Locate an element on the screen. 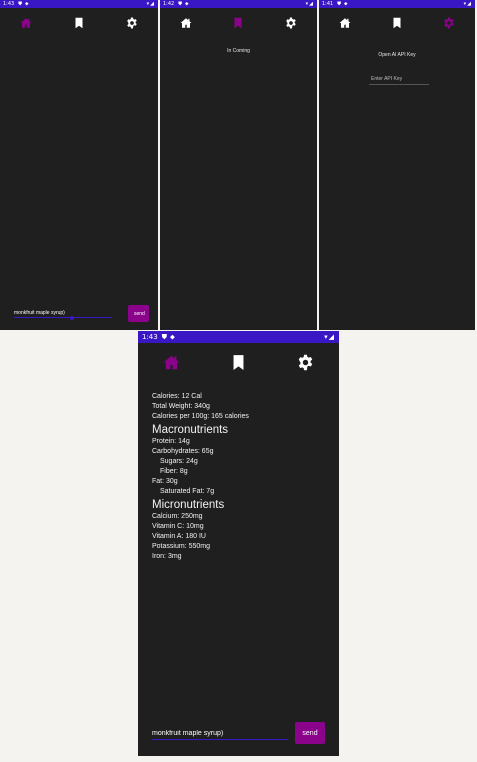  home-screen-empty: 1:43 ⛊ ⬥ ▾◢ send is located at coordinates (79, 165).